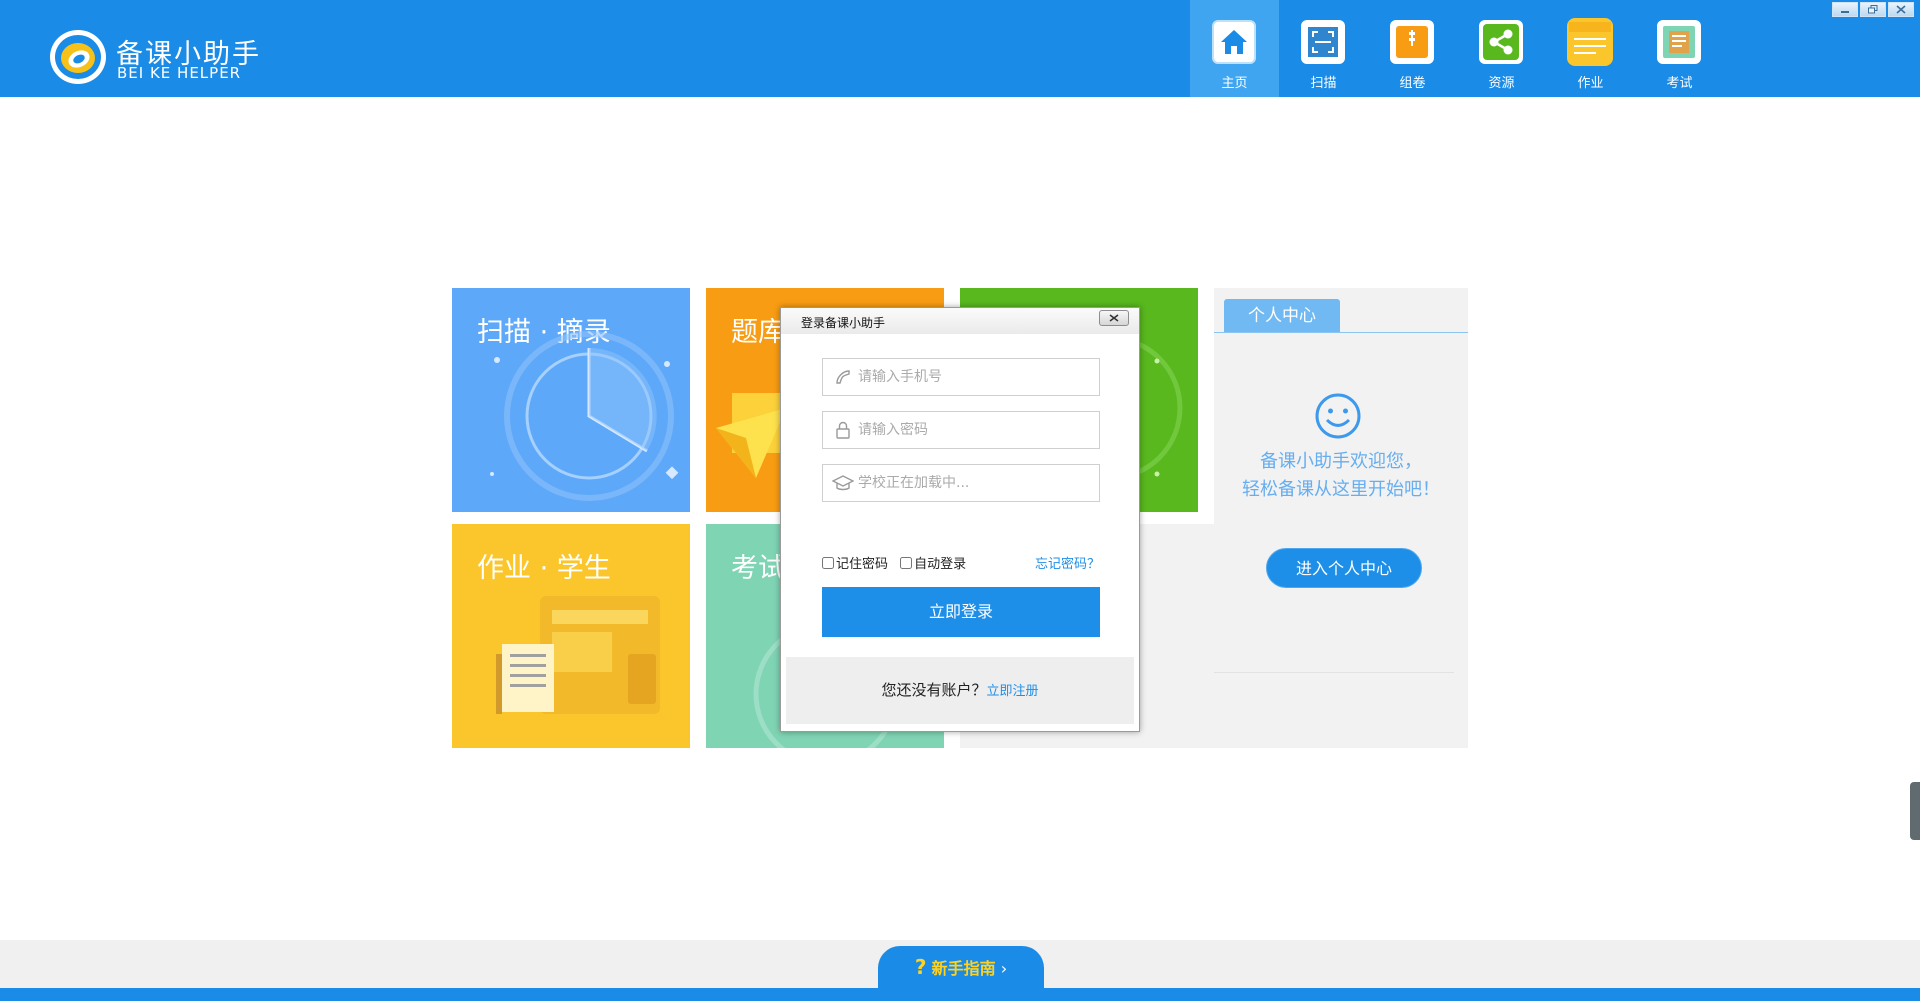  What do you see at coordinates (1234, 42) in the screenshot?
I see `home-icon` at bounding box center [1234, 42].